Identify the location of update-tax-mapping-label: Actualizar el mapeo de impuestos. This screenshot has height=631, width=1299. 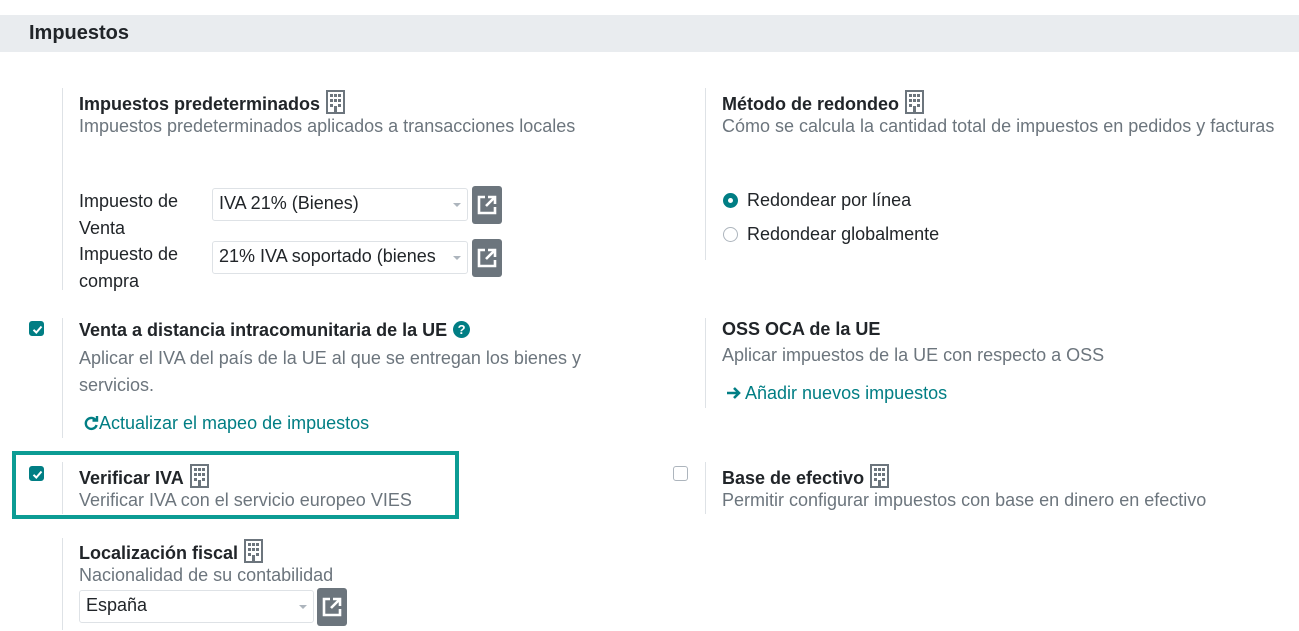
(234, 423).